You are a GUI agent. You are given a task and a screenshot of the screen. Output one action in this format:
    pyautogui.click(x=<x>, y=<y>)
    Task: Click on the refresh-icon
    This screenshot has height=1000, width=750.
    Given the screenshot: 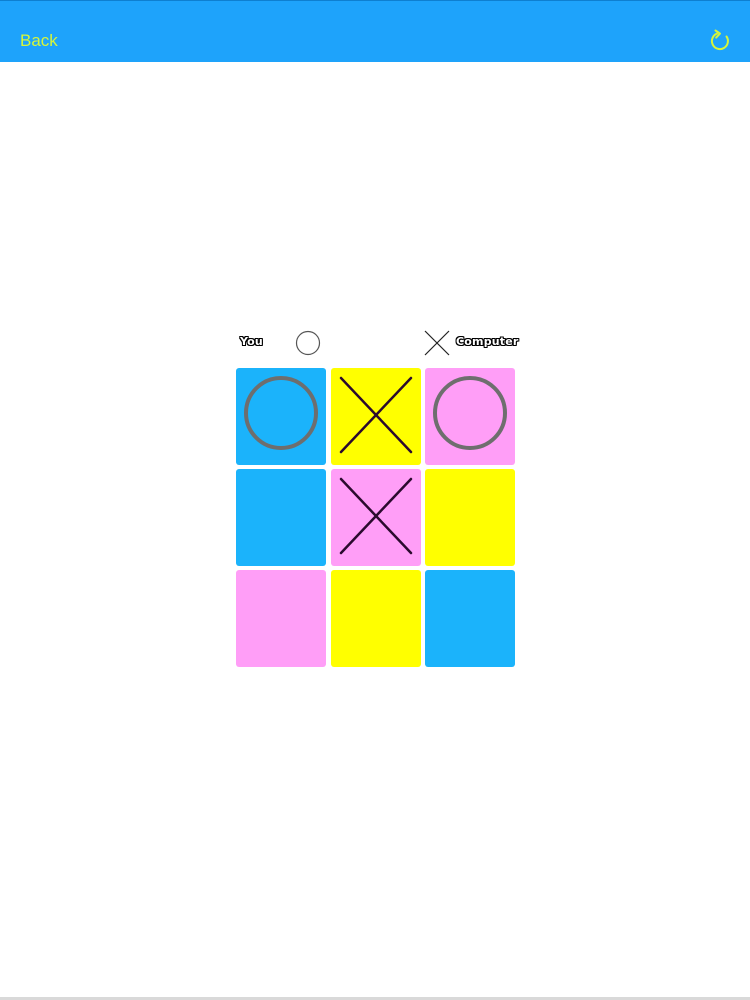 What is the action you would take?
    pyautogui.click(x=721, y=41)
    